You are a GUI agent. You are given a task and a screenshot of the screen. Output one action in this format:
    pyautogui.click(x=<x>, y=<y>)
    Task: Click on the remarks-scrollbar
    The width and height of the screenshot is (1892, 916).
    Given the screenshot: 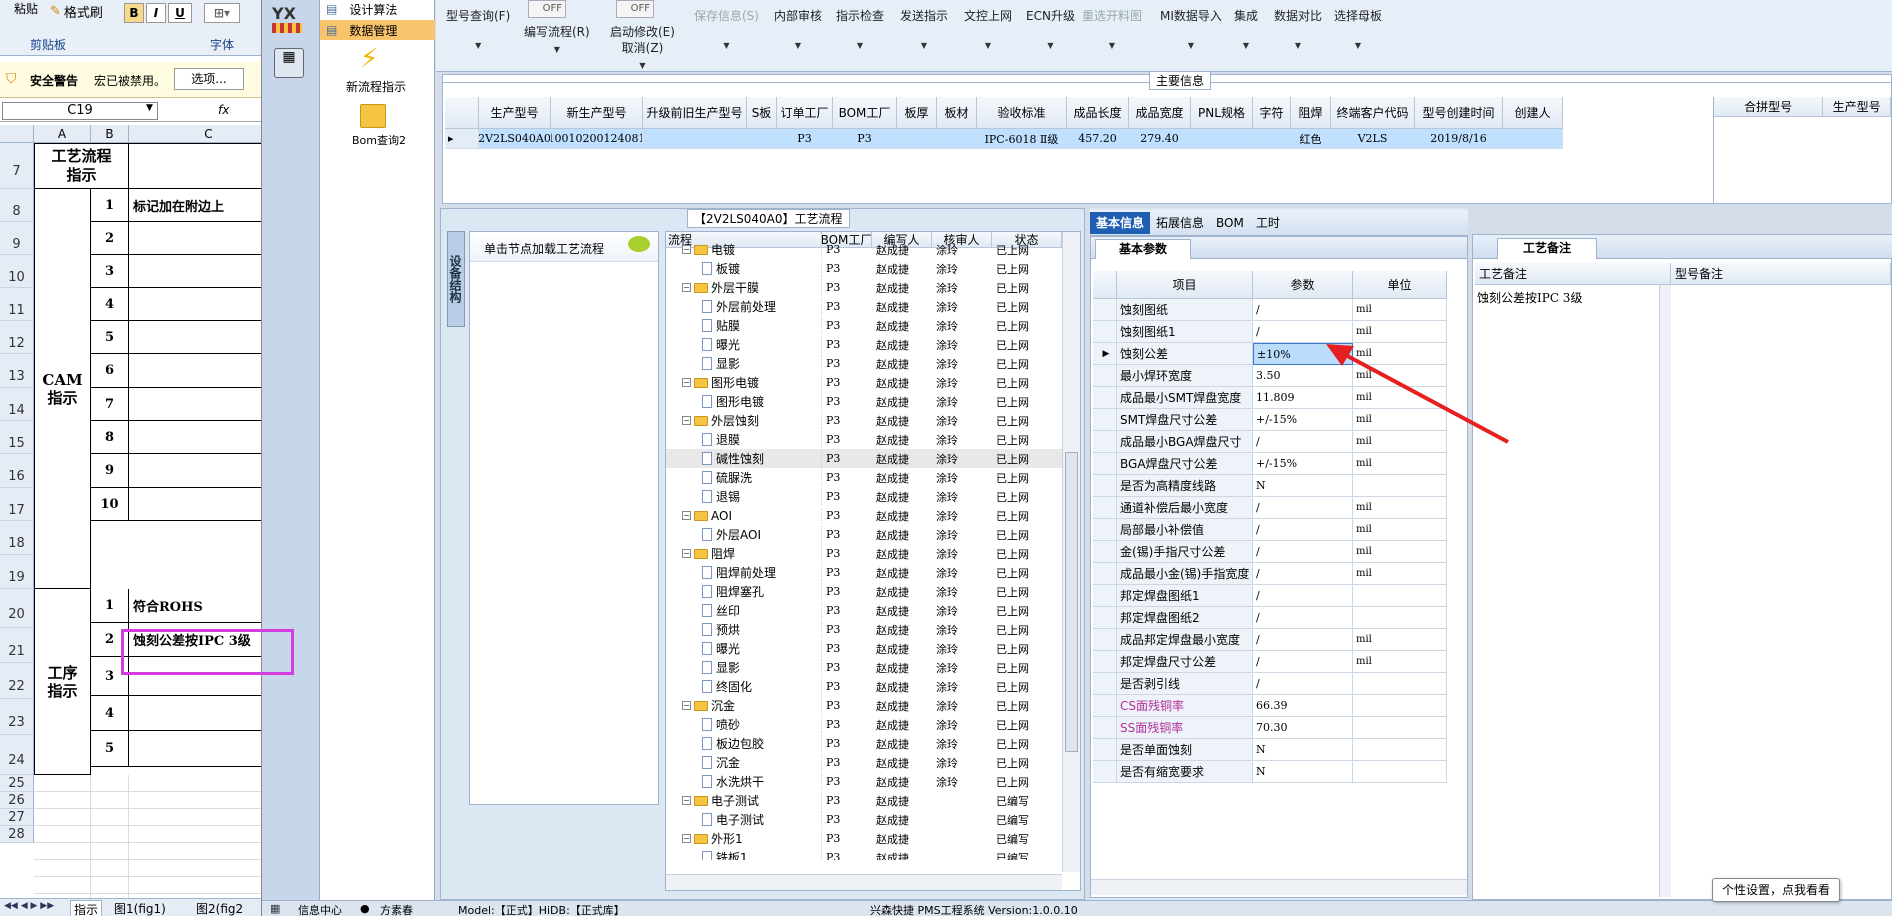 What is the action you would take?
    pyautogui.click(x=1665, y=591)
    